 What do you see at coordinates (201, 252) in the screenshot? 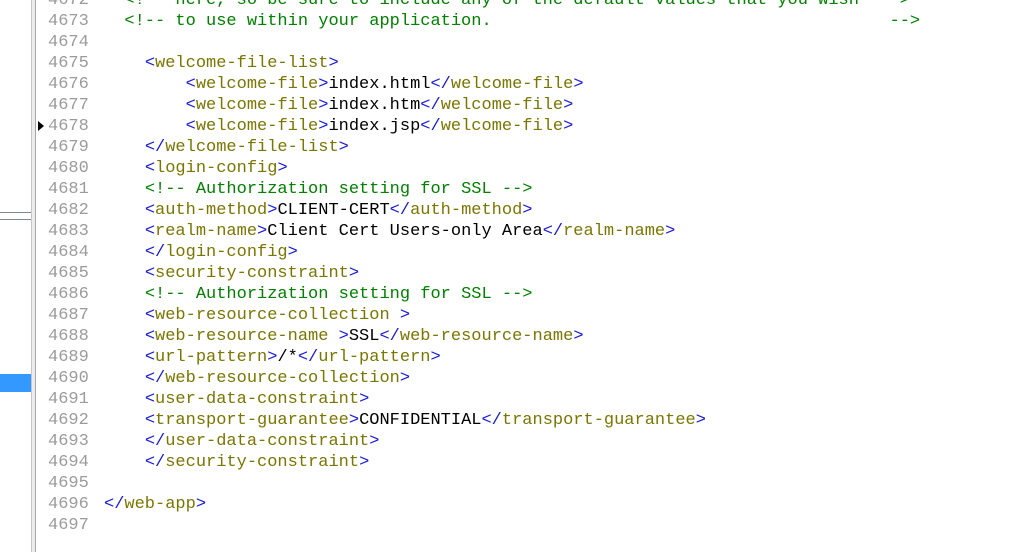
I see `code-text: </login-config>` at bounding box center [201, 252].